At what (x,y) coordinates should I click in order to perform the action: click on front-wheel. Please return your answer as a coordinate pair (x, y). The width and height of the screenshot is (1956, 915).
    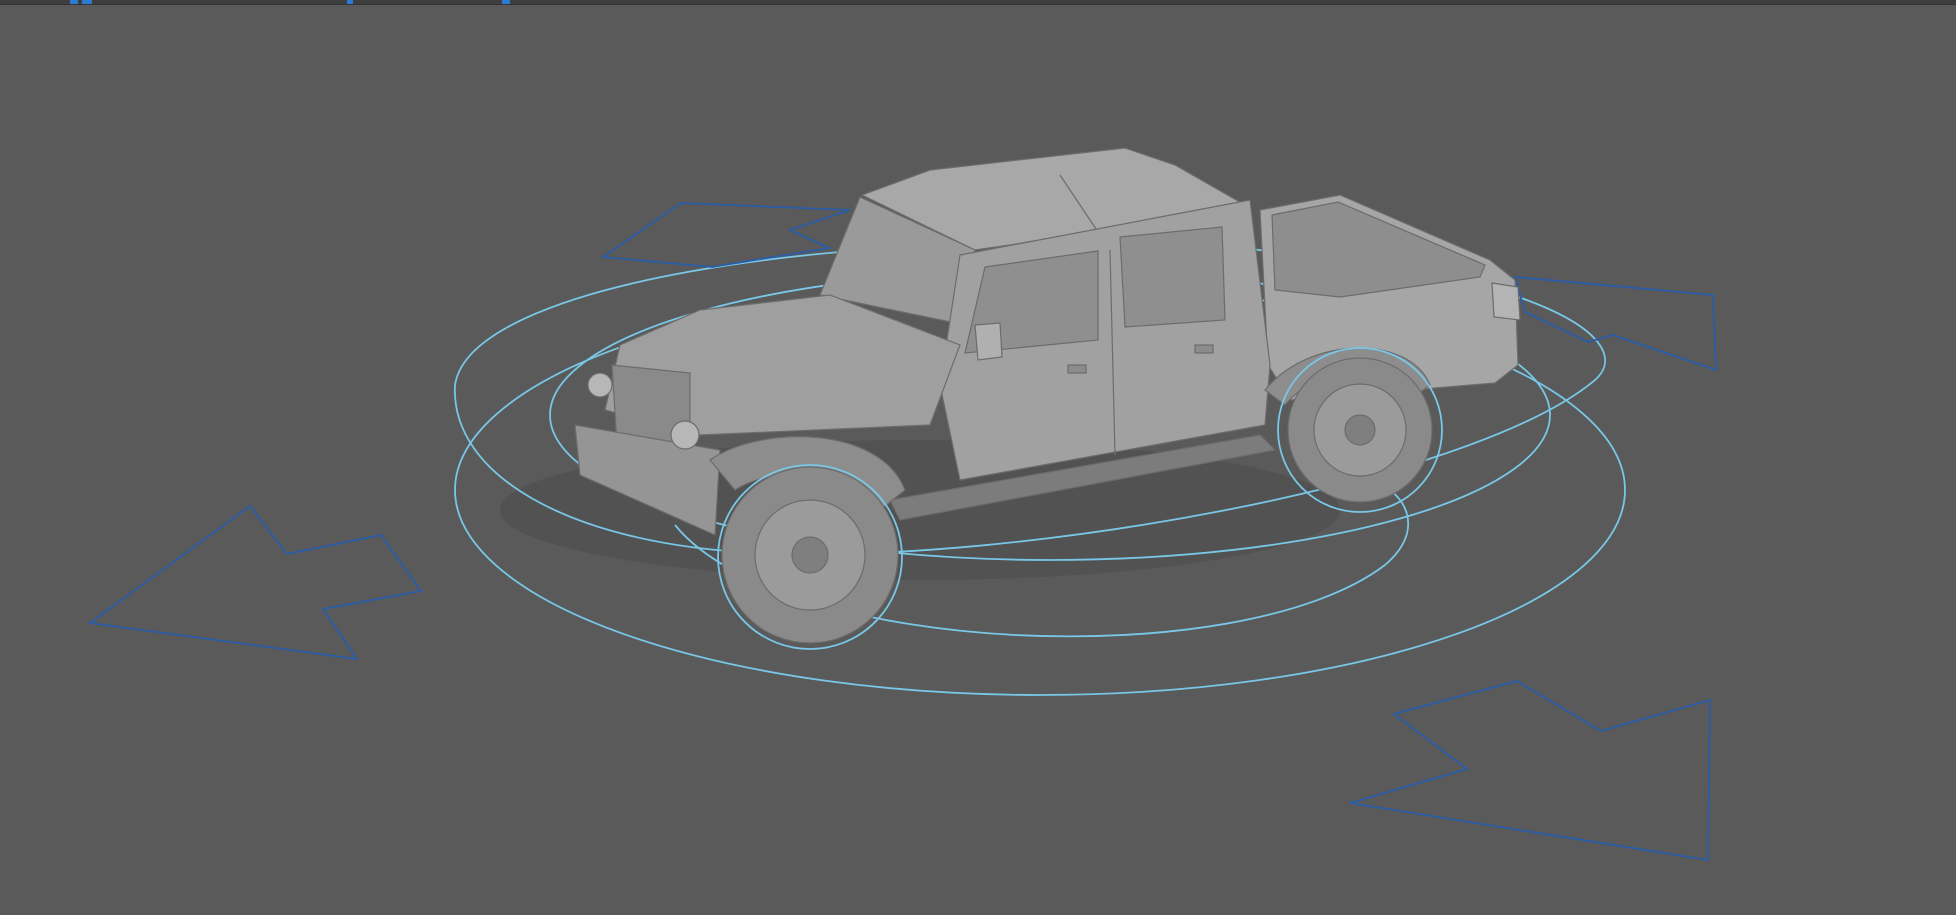
    Looking at the image, I should click on (810, 555).